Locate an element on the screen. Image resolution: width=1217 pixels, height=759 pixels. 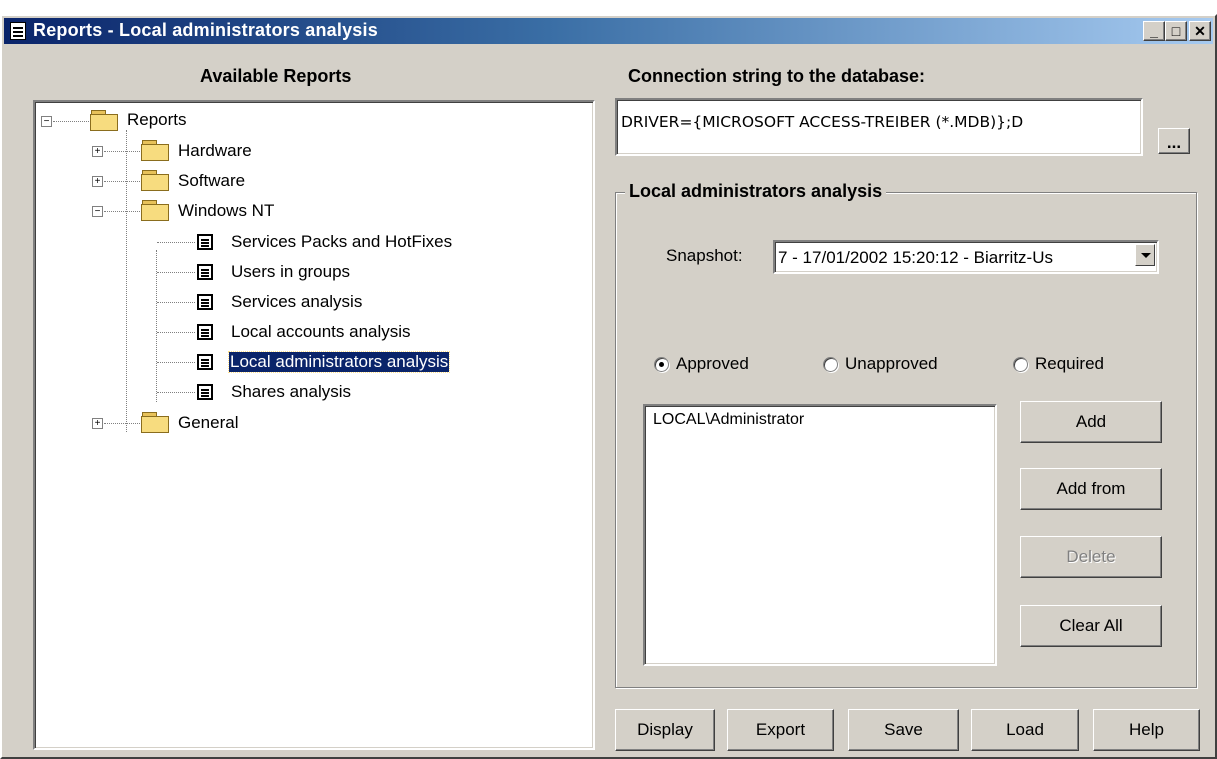
minimize-button: _ is located at coordinates (1154, 31).